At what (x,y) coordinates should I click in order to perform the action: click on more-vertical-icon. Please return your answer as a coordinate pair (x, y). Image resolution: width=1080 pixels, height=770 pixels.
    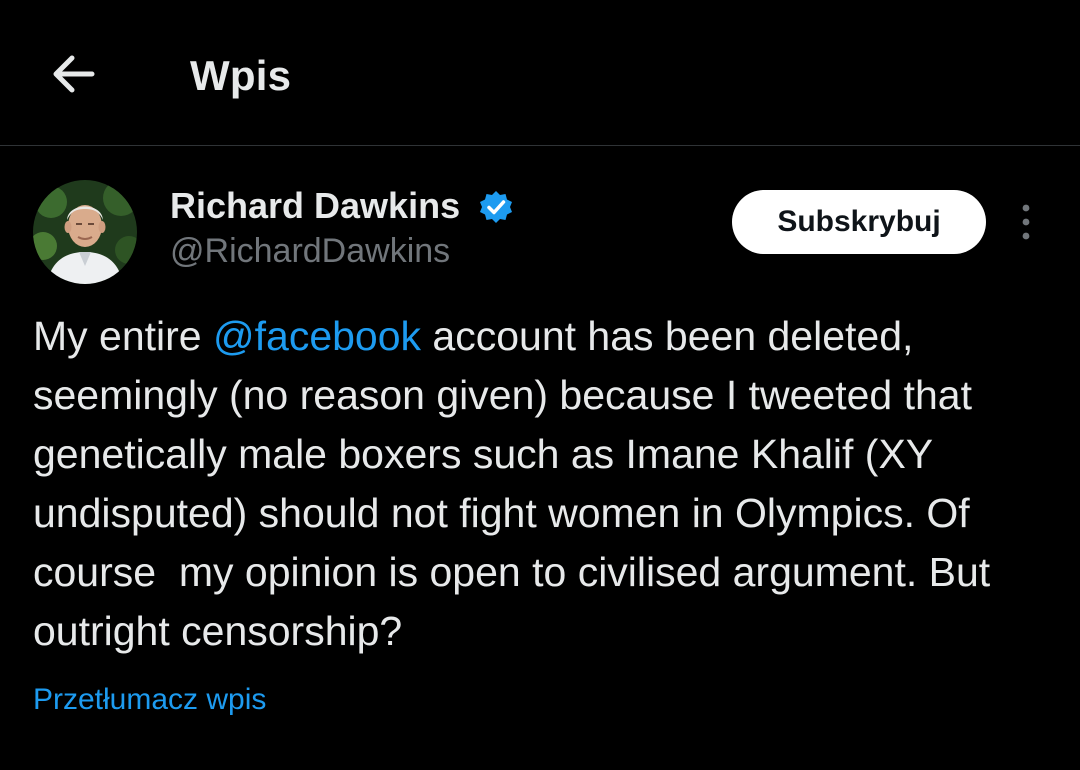
    Looking at the image, I should click on (1026, 222).